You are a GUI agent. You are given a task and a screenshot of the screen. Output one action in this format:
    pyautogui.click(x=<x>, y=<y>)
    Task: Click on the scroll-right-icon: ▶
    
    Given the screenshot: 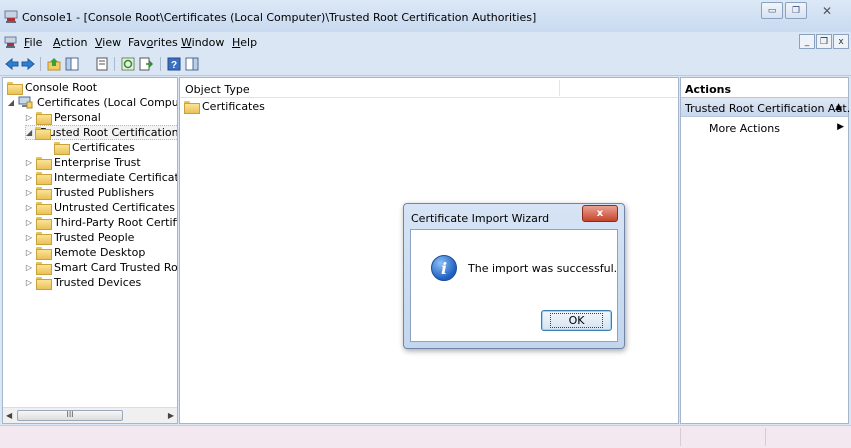 What is the action you would take?
    pyautogui.click(x=171, y=415)
    